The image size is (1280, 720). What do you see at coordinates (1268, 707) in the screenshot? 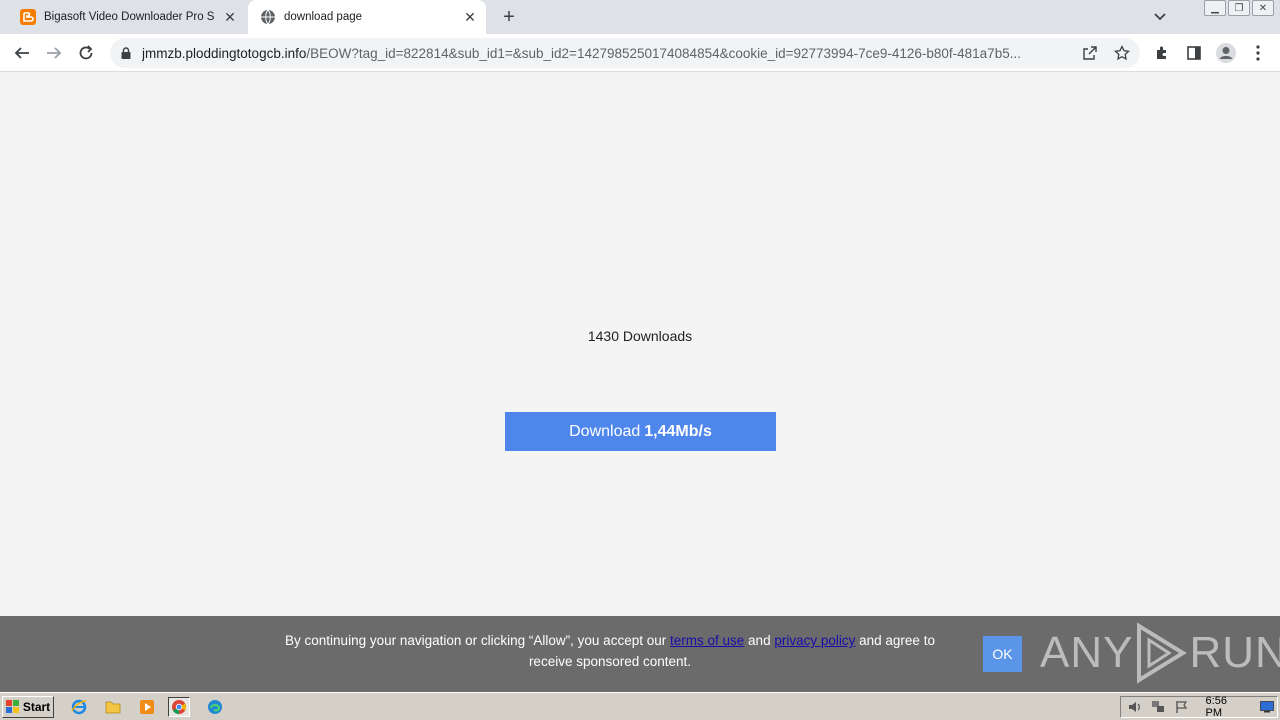
I see `show-desktop-icon` at bounding box center [1268, 707].